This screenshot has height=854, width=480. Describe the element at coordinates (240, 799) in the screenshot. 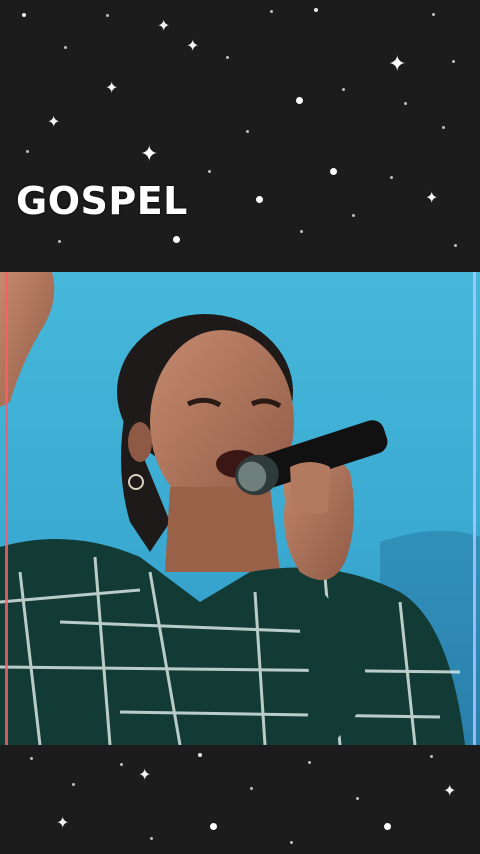

I see `bottom-starfield-banner: ✦ ✦ ✦` at that location.